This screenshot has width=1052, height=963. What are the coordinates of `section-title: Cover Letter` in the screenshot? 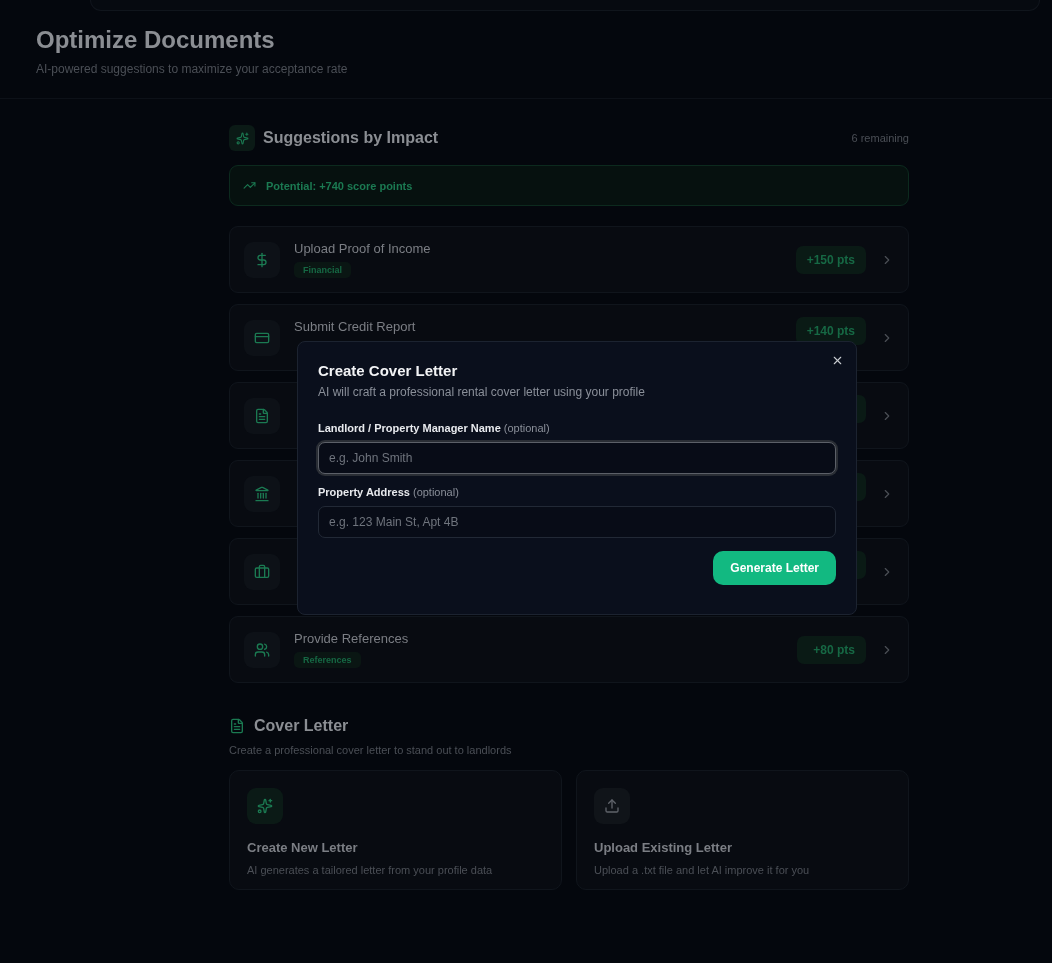 It's located at (301, 726).